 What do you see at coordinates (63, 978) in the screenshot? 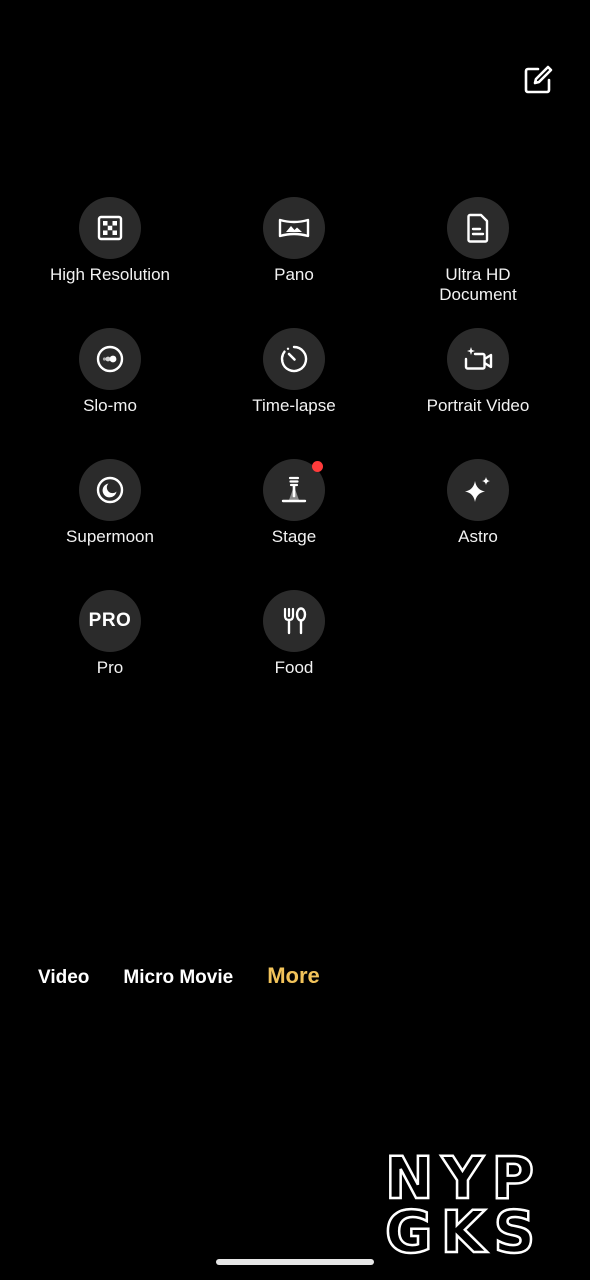
I see `tab-video: Video` at bounding box center [63, 978].